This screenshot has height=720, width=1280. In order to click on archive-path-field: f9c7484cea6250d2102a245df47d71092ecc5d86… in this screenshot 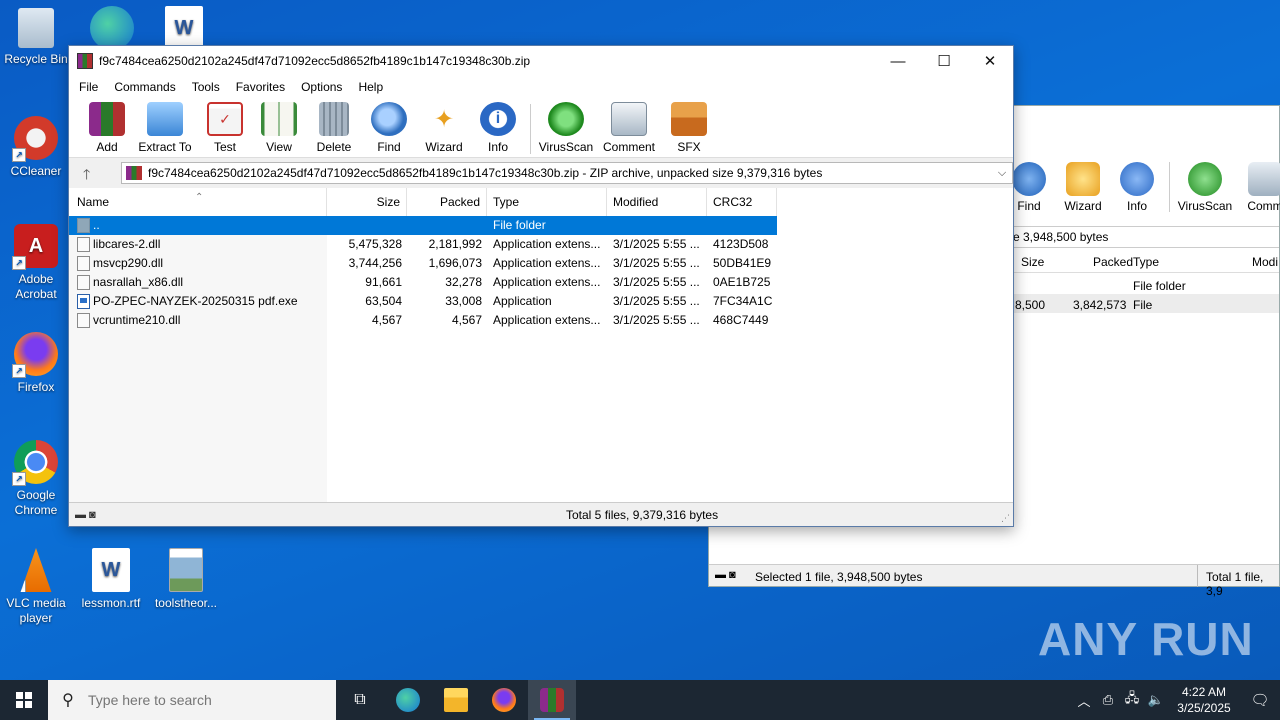, I will do `click(567, 173)`.